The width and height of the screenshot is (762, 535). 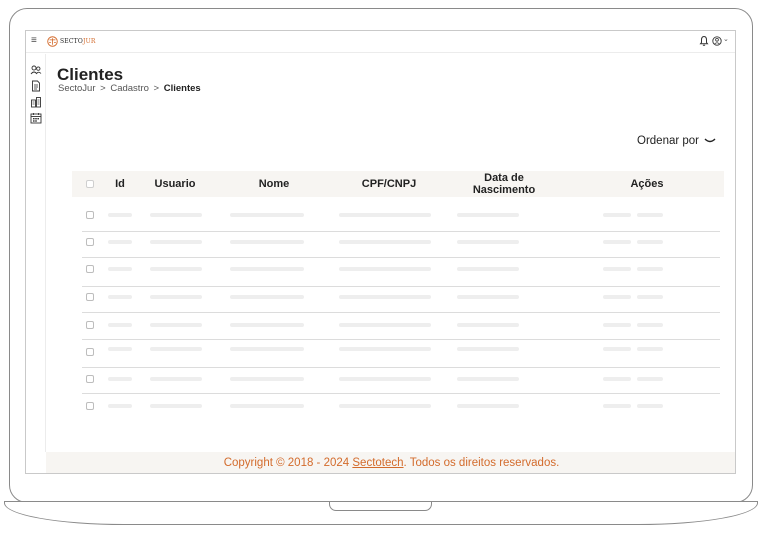 I want to click on document-icon, so click(x=36, y=86).